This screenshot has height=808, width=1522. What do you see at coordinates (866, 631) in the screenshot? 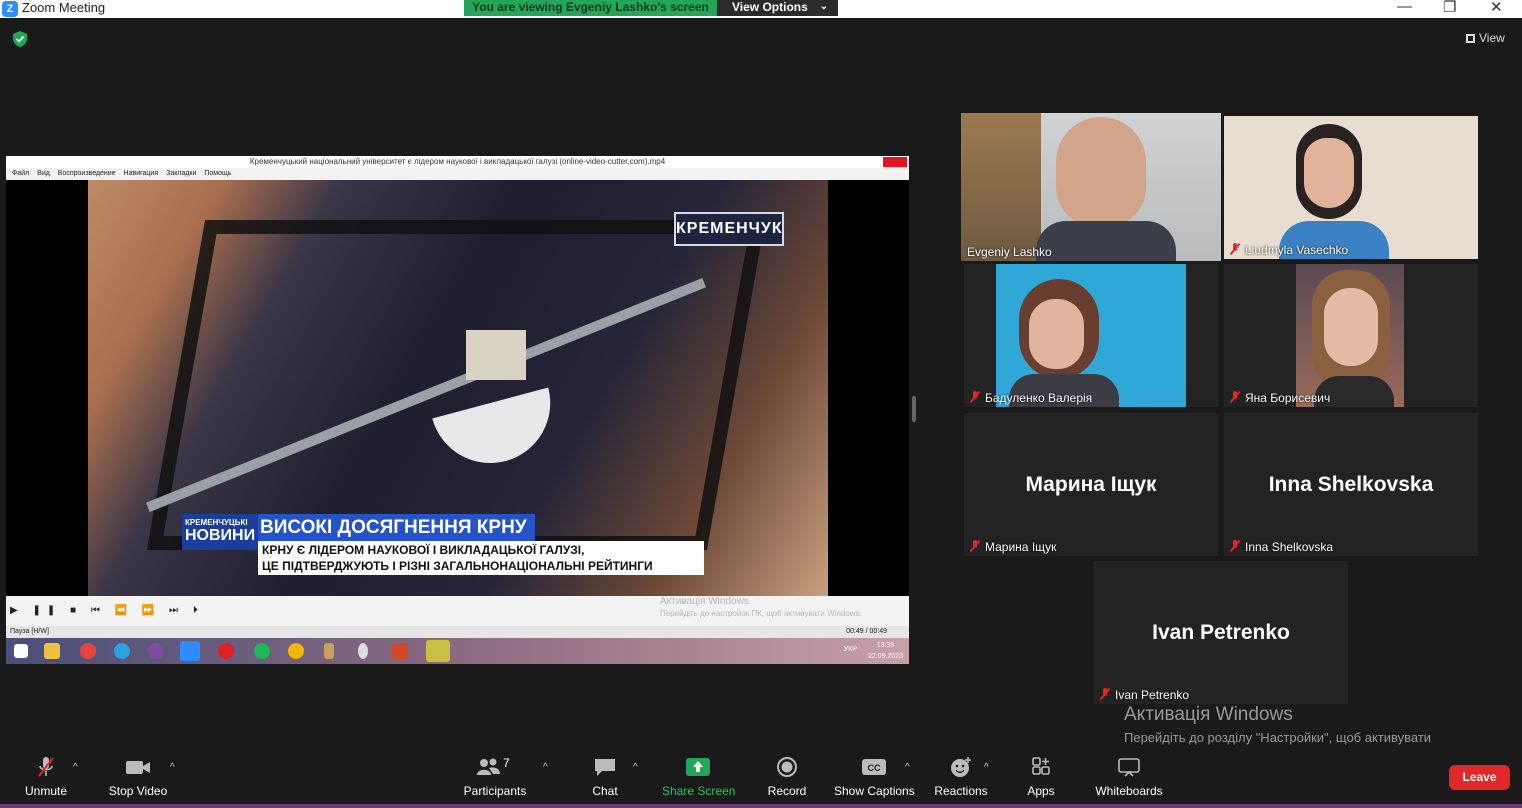
I see `player-time: 00:49 / 00:49` at bounding box center [866, 631].